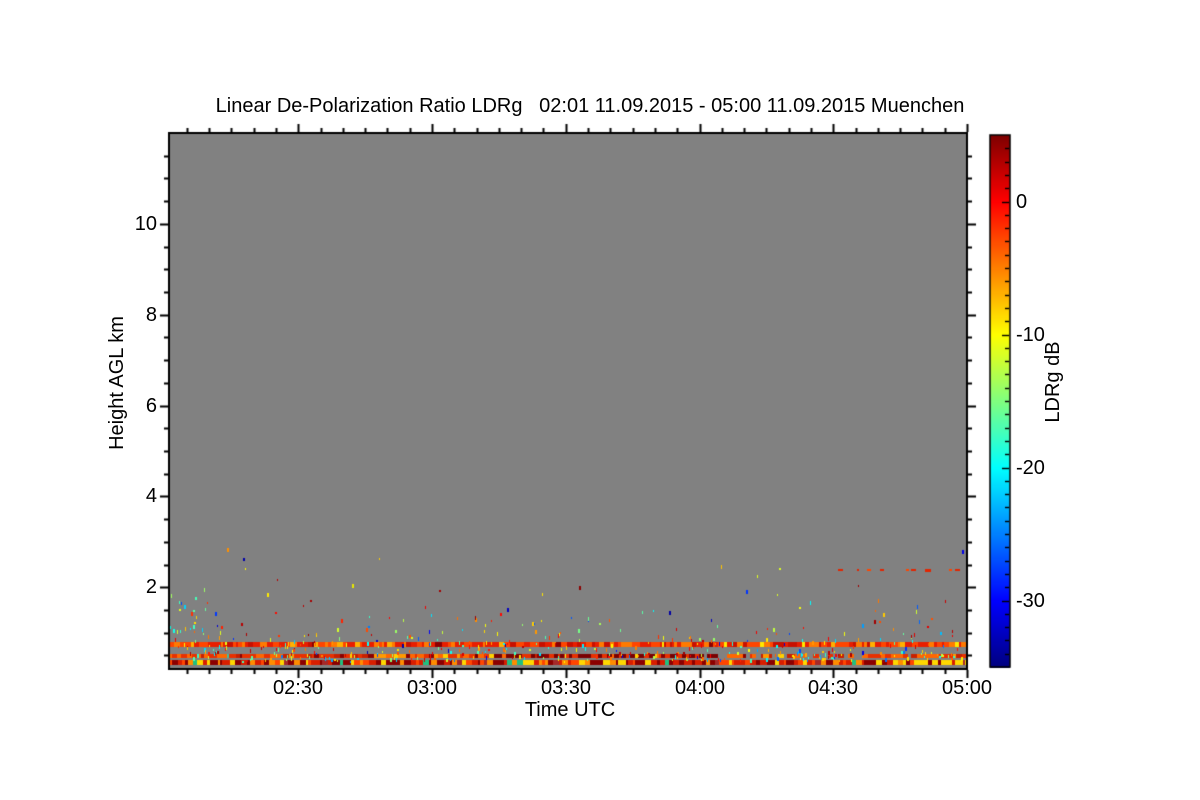  What do you see at coordinates (151, 406) in the screenshot?
I see `y-tick-label: 6` at bounding box center [151, 406].